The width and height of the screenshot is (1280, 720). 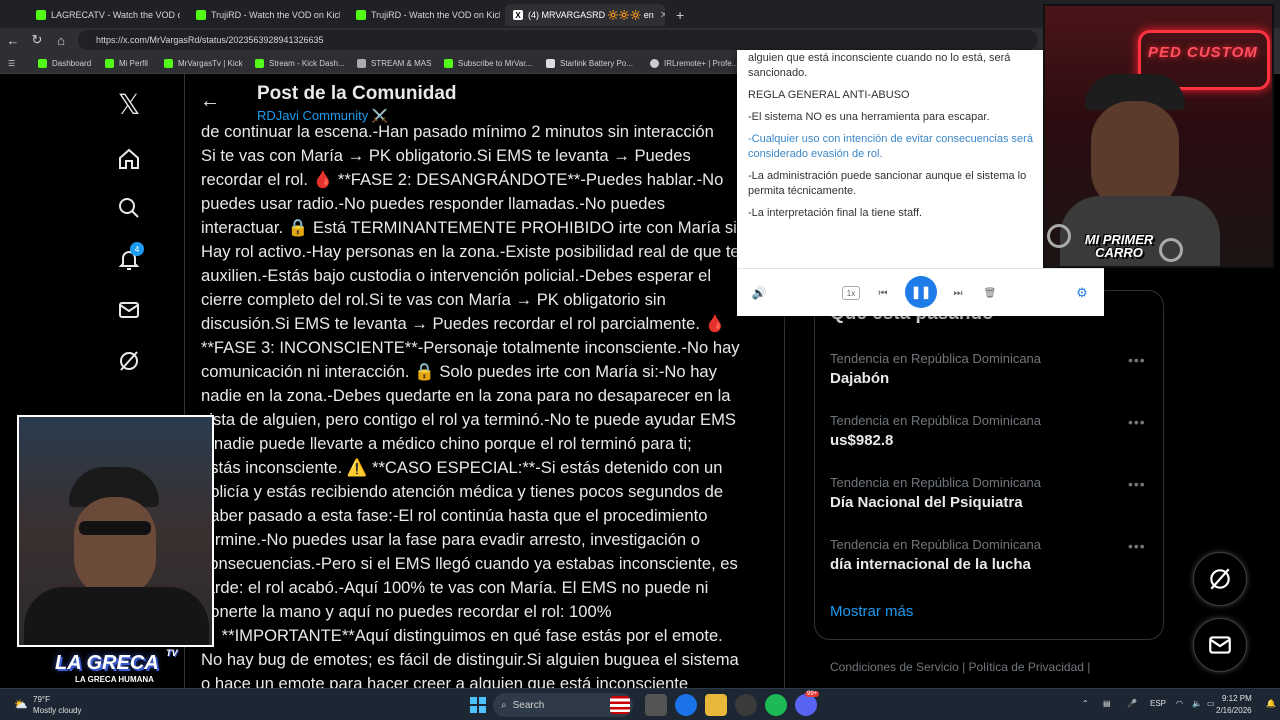 What do you see at coordinates (654, 63) in the screenshot?
I see `irlremote-icon` at bounding box center [654, 63].